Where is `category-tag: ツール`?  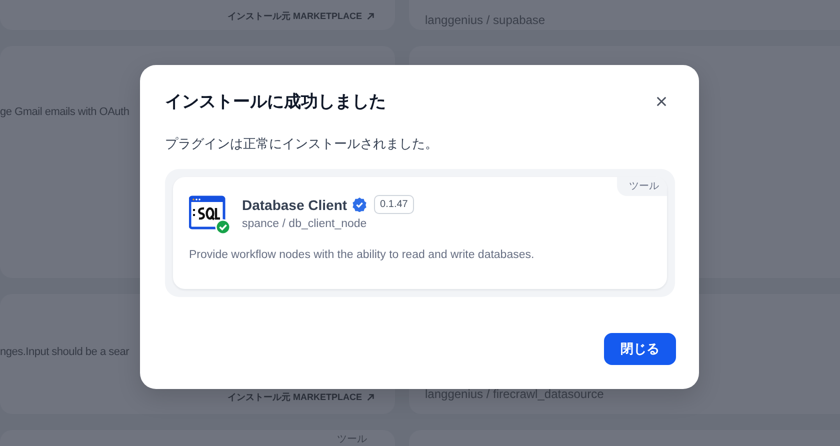 category-tag: ツール is located at coordinates (642, 186).